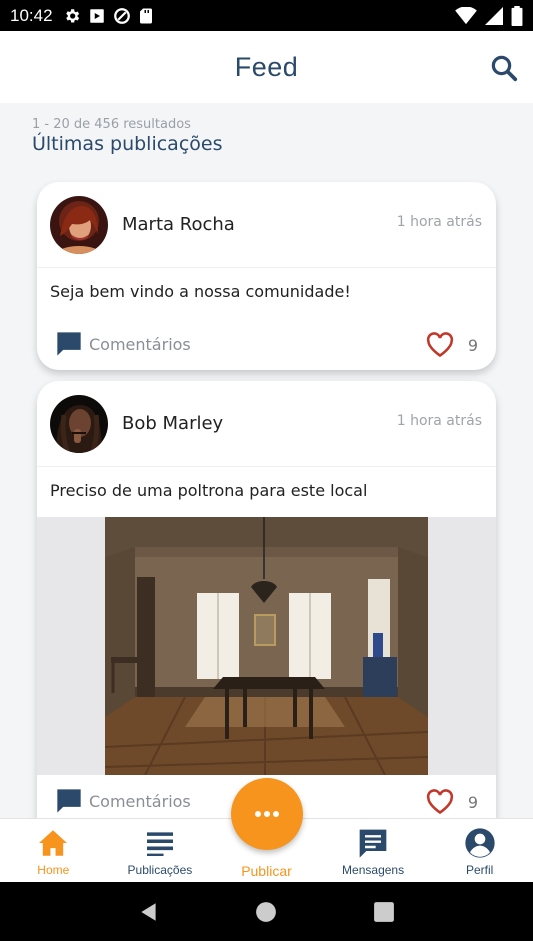 This screenshot has width=533, height=941. I want to click on battery-icon, so click(517, 15).